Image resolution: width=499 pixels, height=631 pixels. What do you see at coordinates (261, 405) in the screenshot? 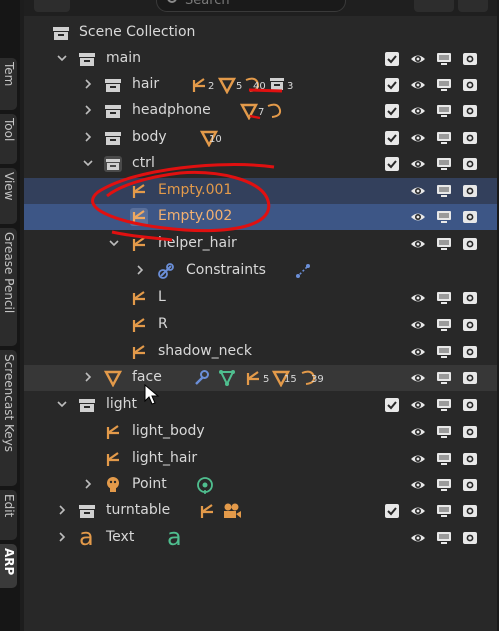
I see `tree-row-light: light` at bounding box center [261, 405].